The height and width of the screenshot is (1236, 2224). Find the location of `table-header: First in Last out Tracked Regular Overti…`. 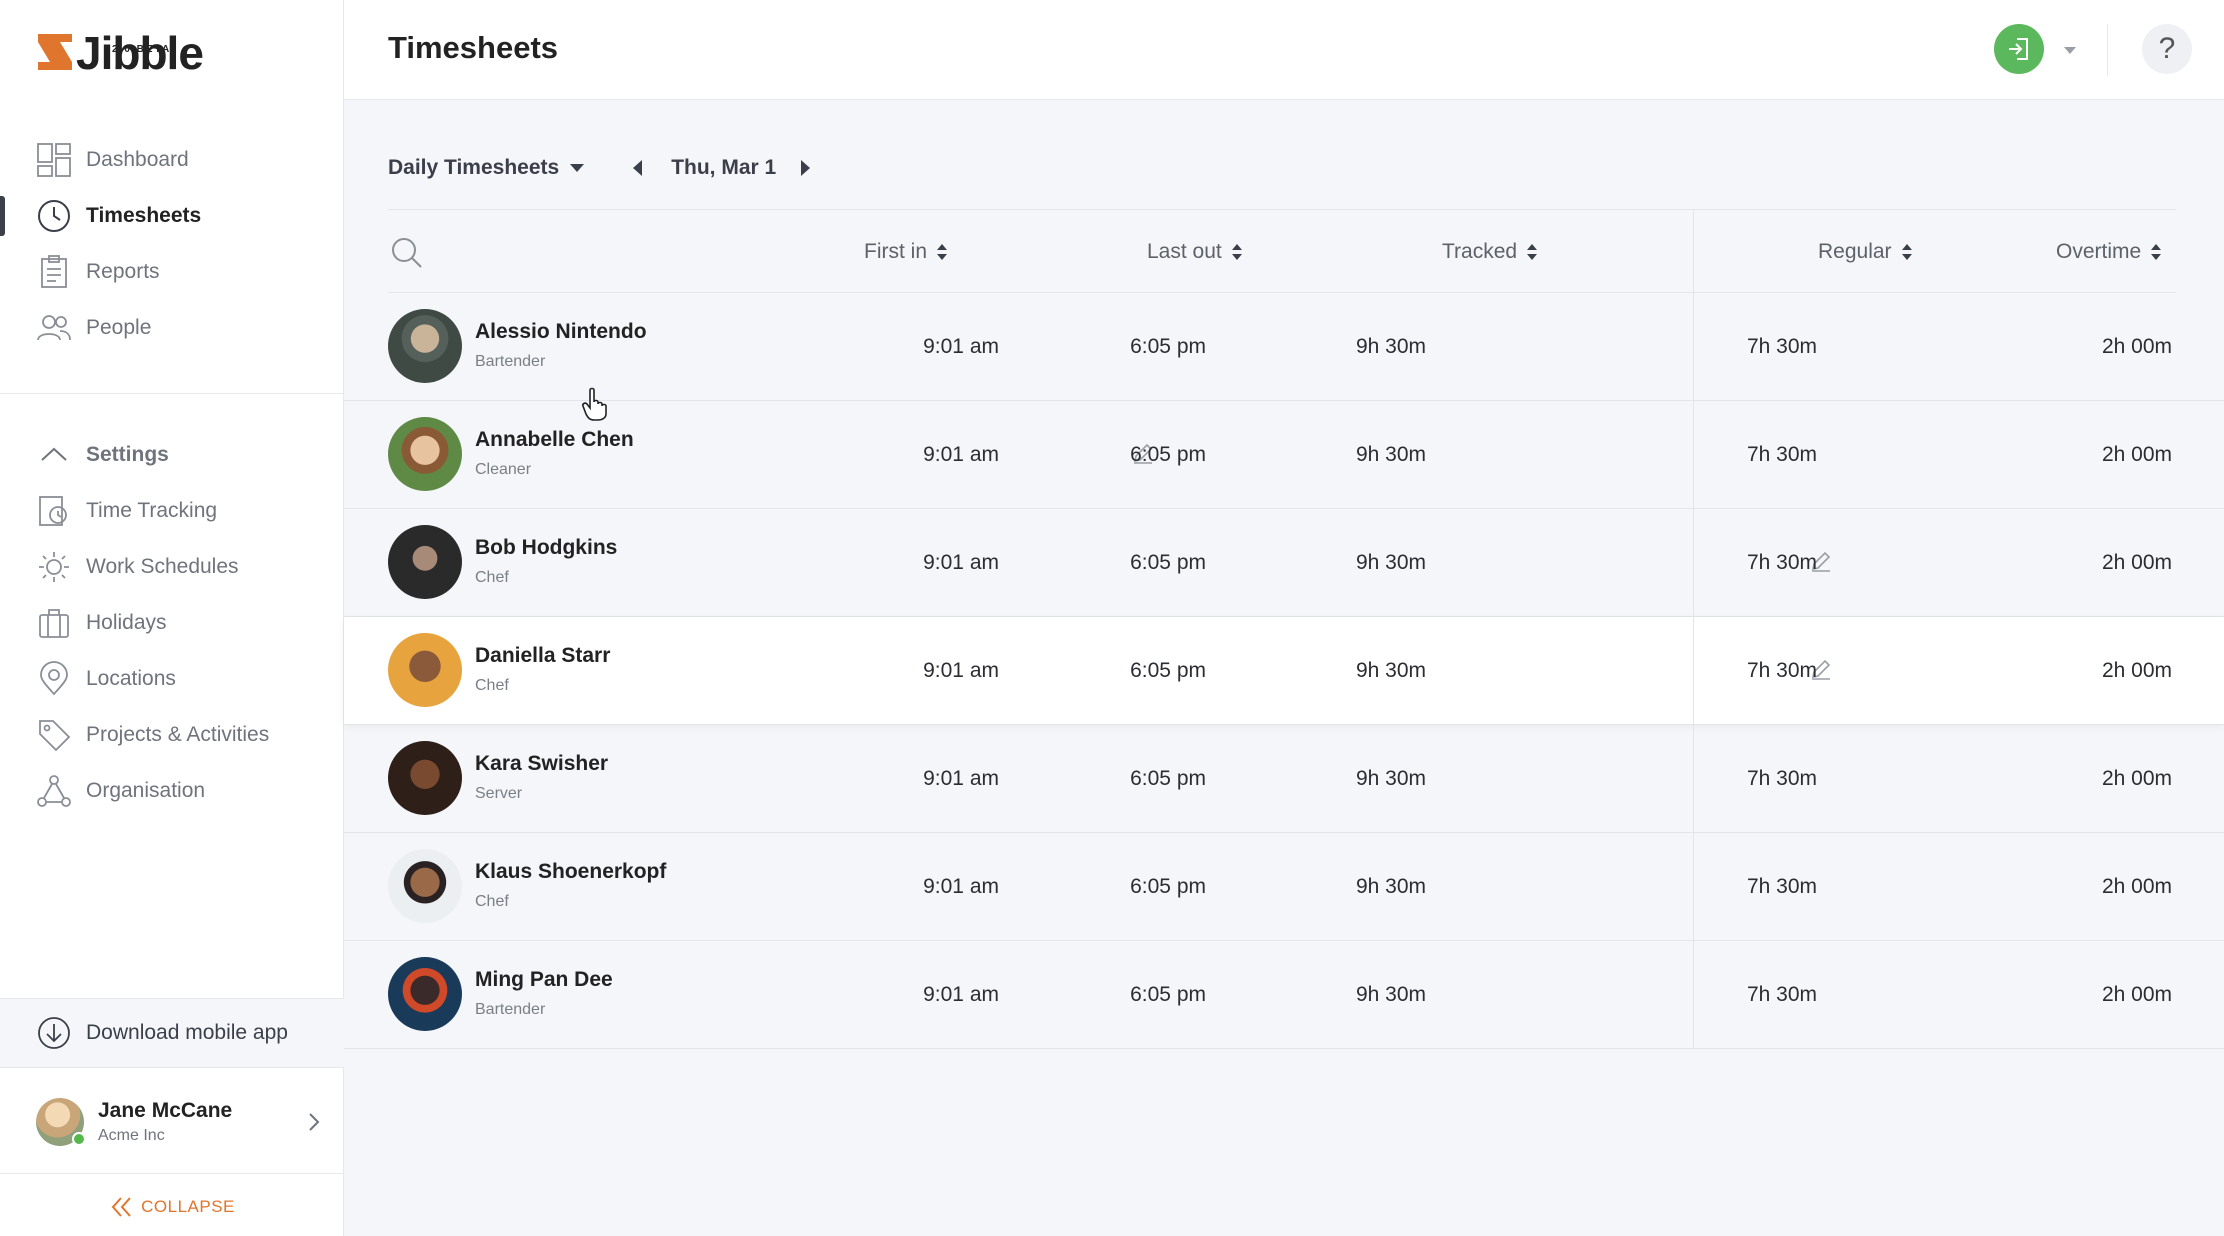

table-header: First in Last out Tracked Regular Overti… is located at coordinates (1282, 251).